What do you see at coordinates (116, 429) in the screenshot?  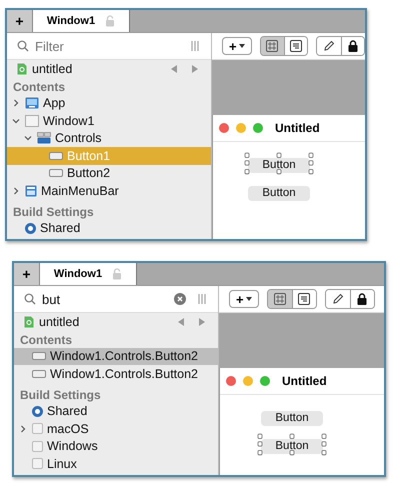 I see `checkbox-option: macOS` at bounding box center [116, 429].